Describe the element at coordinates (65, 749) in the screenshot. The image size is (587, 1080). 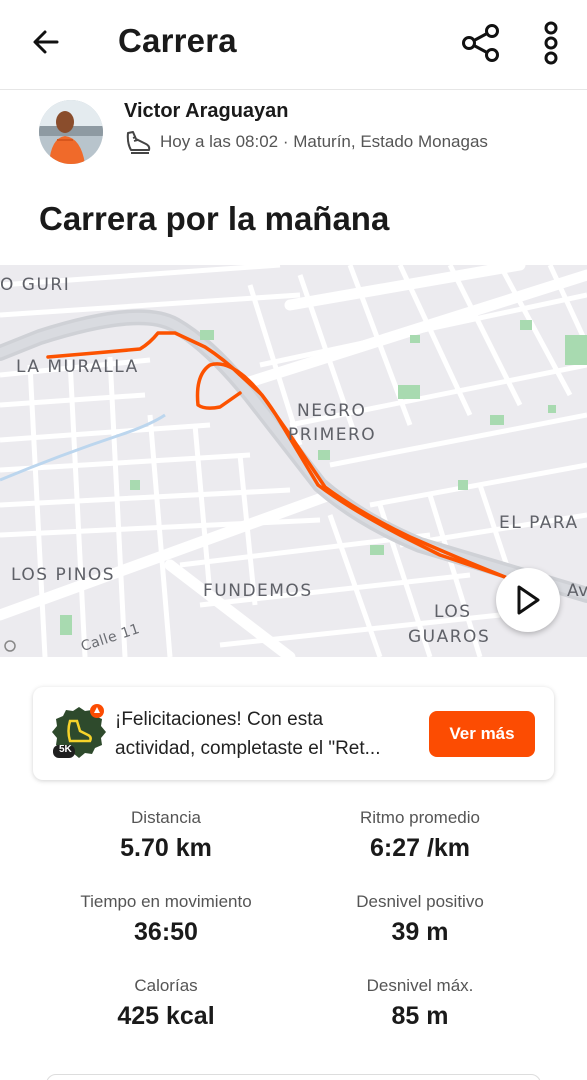
I see `badge-label: 5K` at that location.